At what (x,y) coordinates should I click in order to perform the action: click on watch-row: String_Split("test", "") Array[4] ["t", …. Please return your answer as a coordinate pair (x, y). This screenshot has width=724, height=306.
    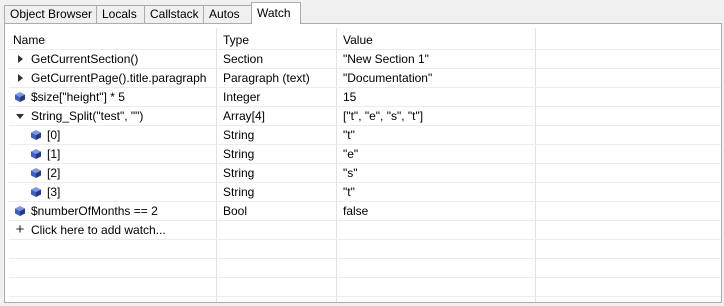
    Looking at the image, I should click on (365, 116).